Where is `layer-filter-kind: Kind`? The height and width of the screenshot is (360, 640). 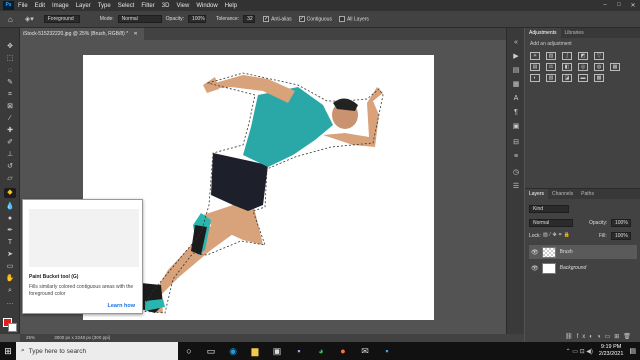
layer-filter-kind: Kind is located at coordinates (549, 209).